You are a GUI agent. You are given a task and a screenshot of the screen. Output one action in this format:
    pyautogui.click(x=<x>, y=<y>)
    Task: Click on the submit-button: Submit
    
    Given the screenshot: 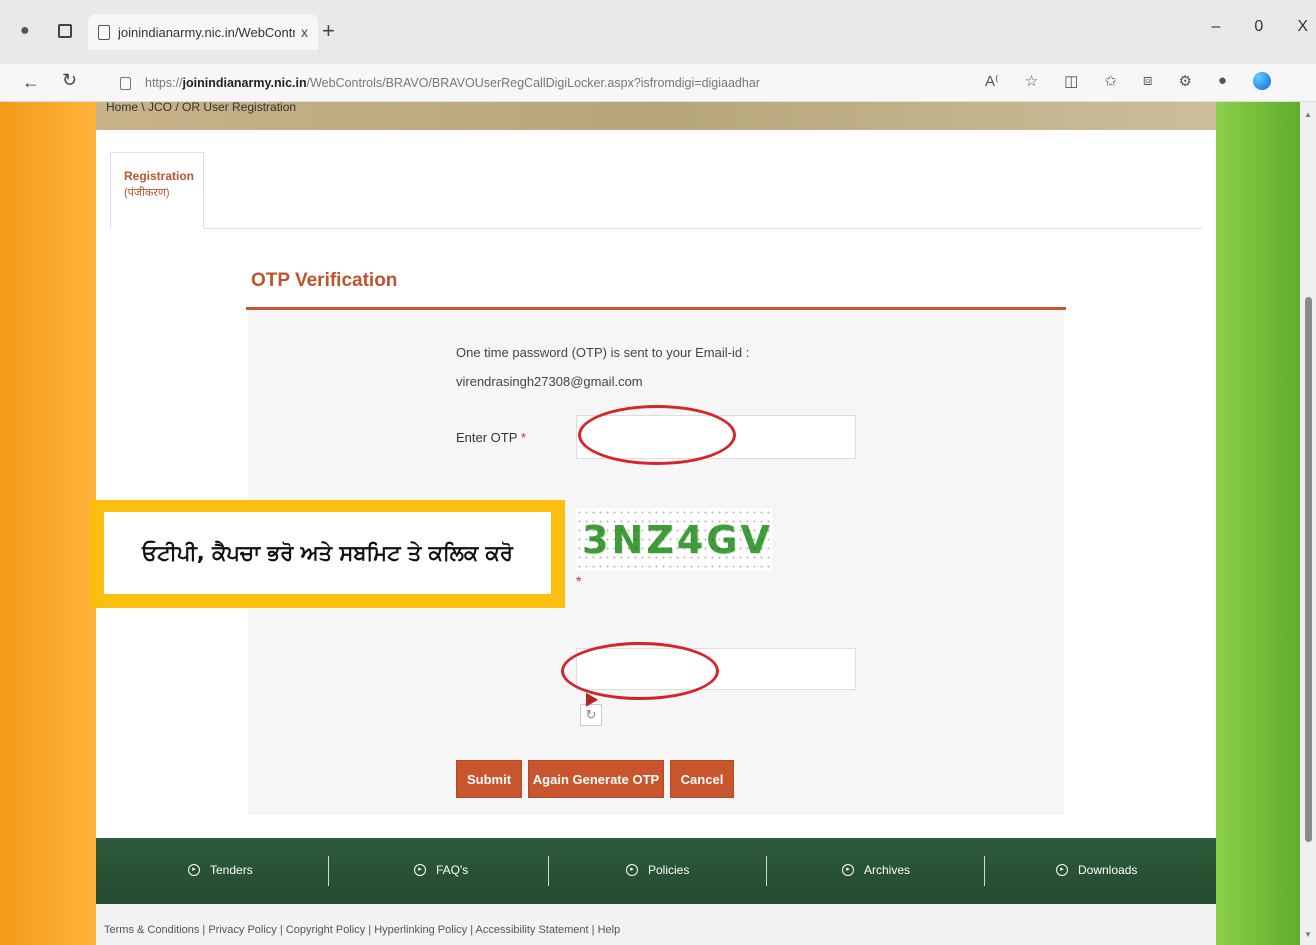 What is the action you would take?
    pyautogui.click(x=489, y=779)
    